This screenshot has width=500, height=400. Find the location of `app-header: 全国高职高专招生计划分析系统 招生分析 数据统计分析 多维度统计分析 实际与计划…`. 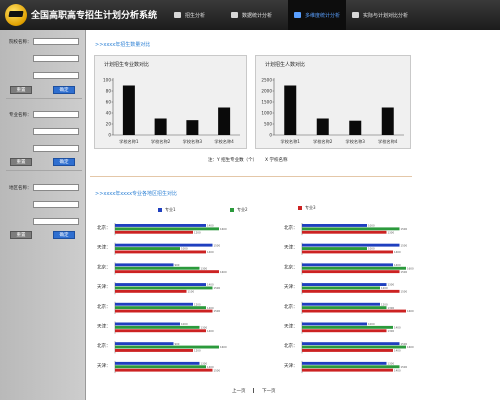

app-header: 全国高职高专招生计划分析系统 招生分析 数据统计分析 多维度统计分析 实际与计划… is located at coordinates (250, 15).